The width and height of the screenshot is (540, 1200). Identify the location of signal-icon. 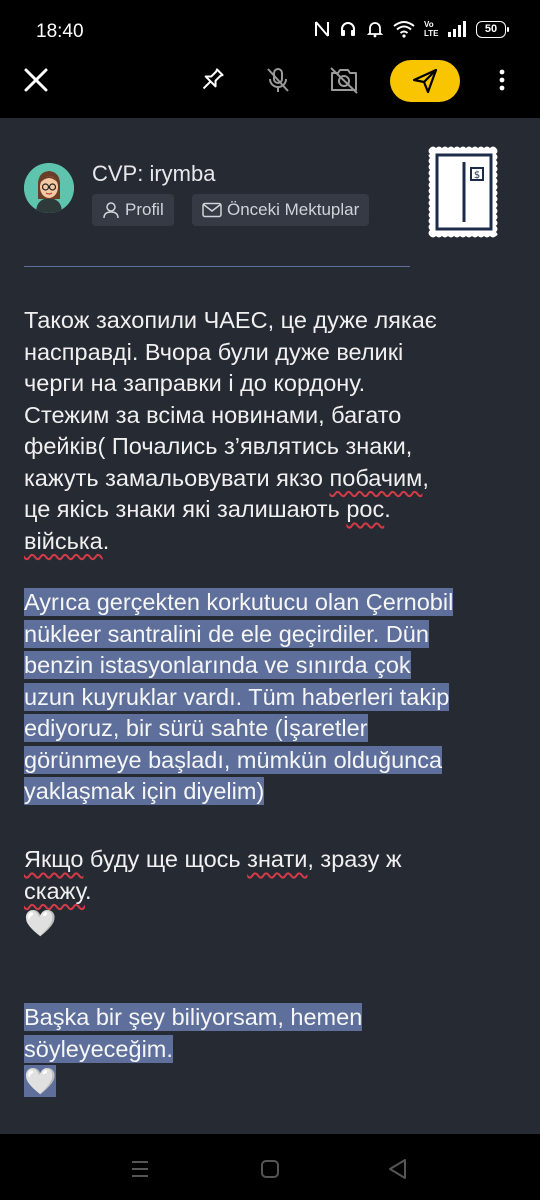
(457, 29).